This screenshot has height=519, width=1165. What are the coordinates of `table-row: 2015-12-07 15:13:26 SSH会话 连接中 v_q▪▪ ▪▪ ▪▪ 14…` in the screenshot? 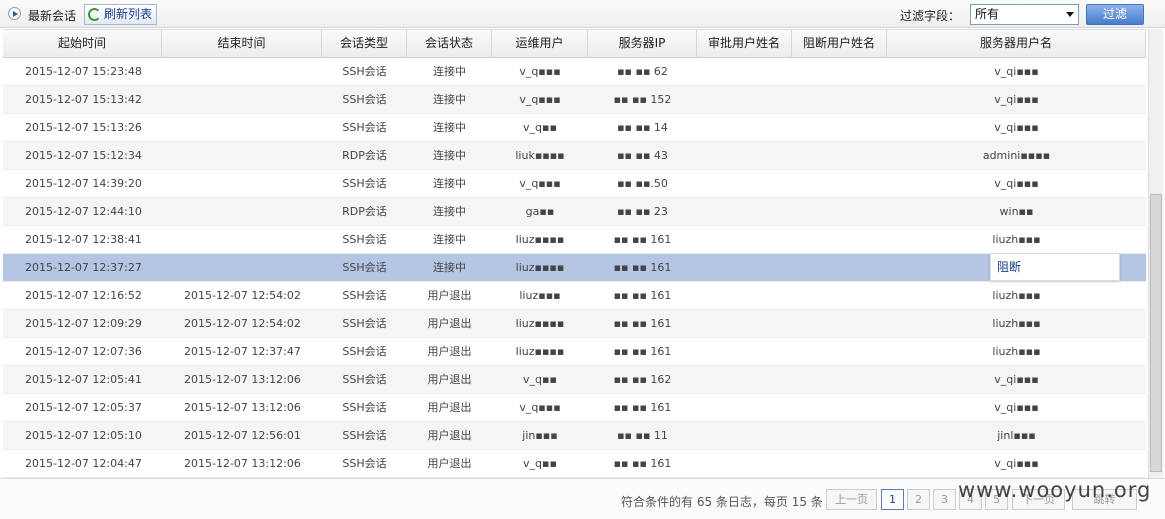 It's located at (574, 128).